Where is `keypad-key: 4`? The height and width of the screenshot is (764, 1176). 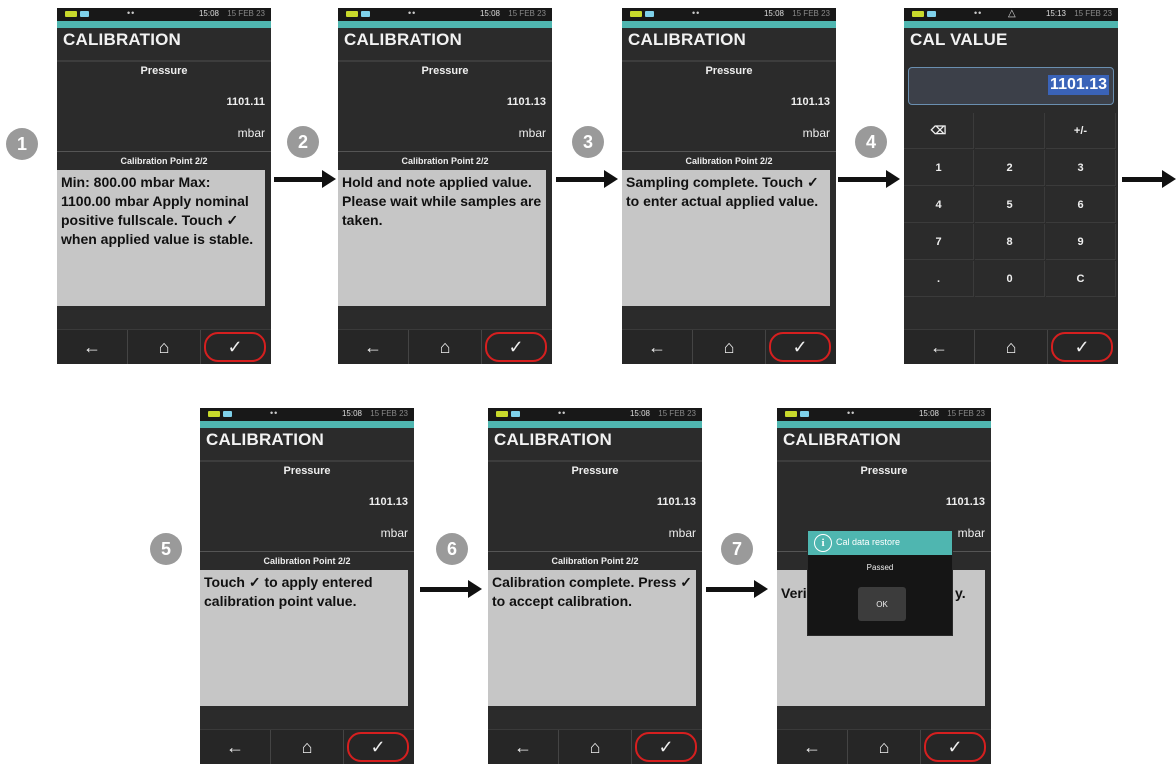 keypad-key: 4 is located at coordinates (939, 205).